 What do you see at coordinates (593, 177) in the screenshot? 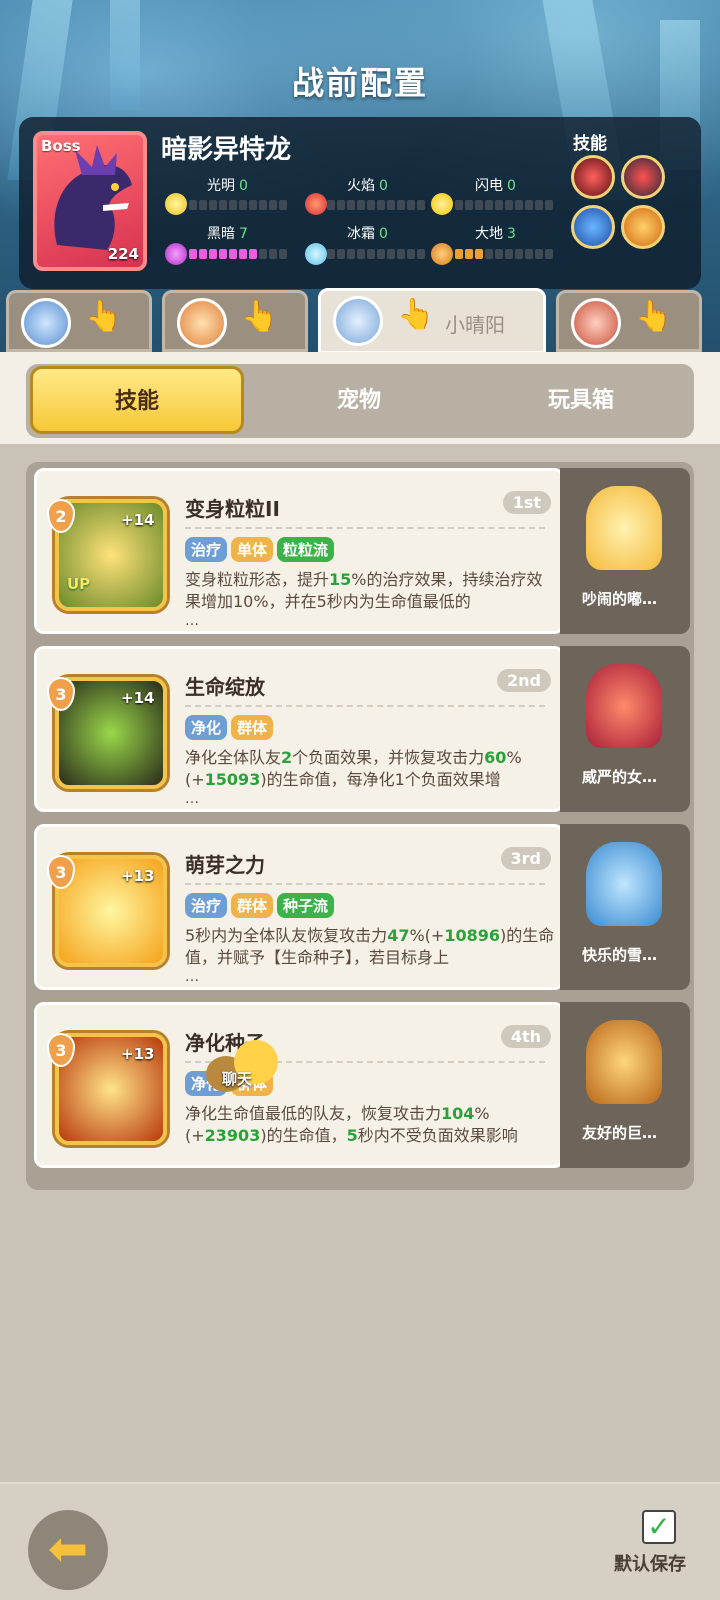
I see `bite-icon` at bounding box center [593, 177].